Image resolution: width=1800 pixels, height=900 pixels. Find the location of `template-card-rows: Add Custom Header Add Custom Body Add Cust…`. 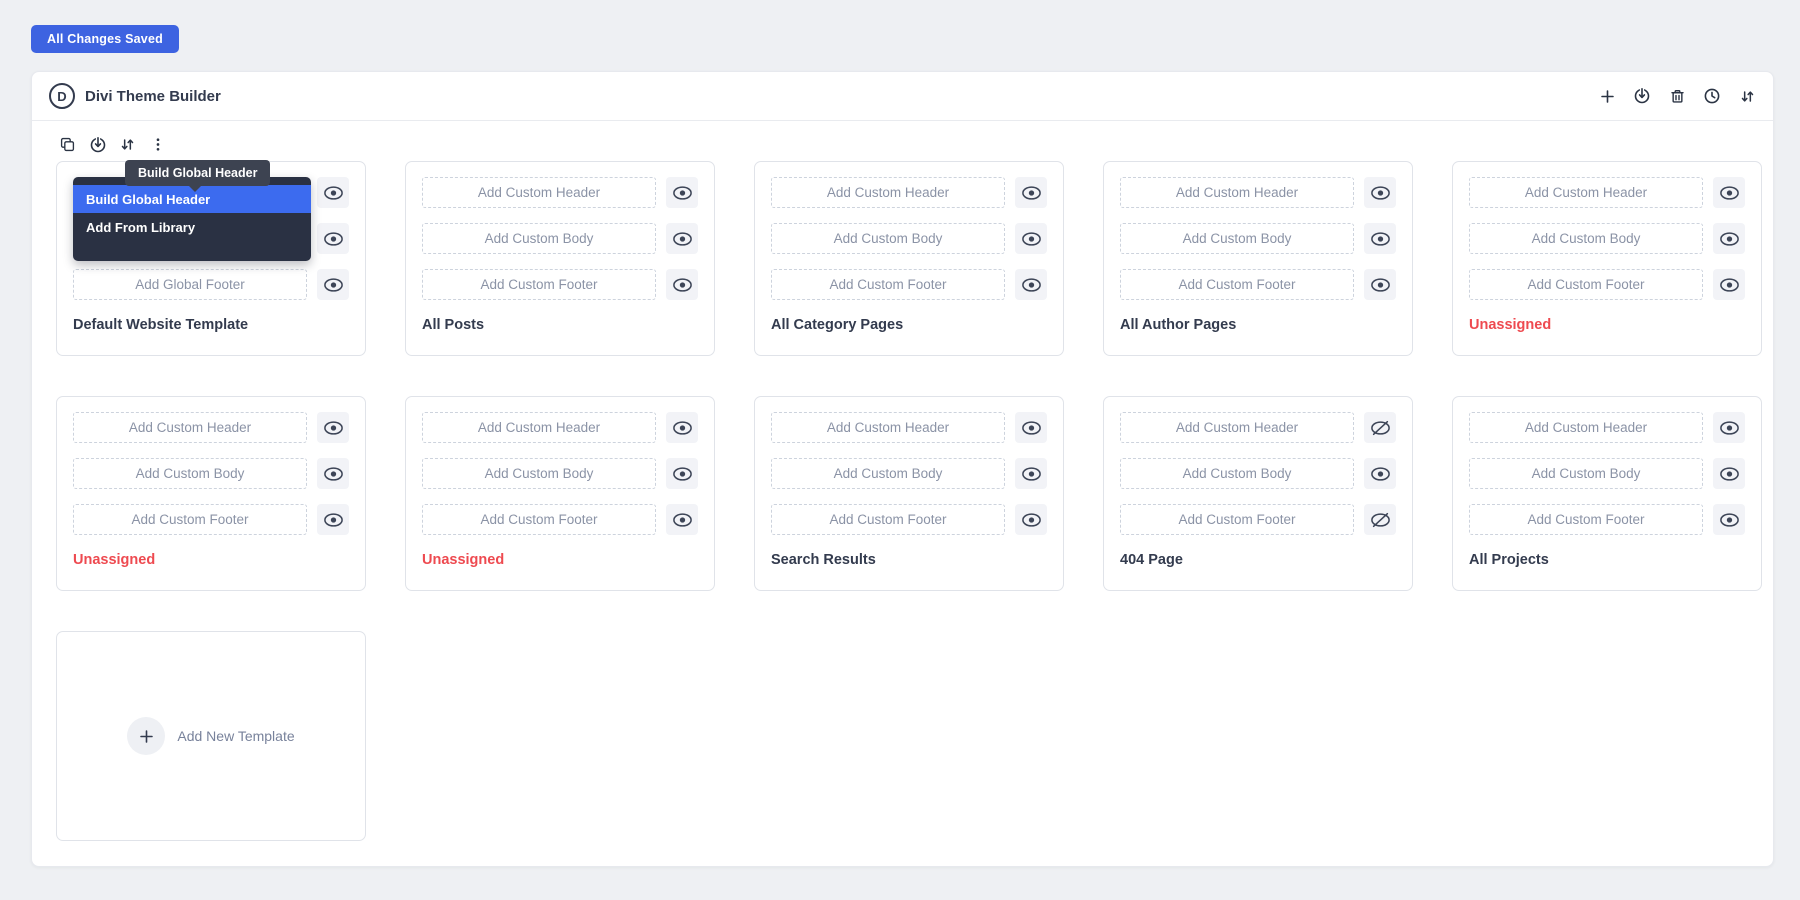

template-card-rows: Add Custom Header Add Custom Body Add Cust… is located at coordinates (909, 473).